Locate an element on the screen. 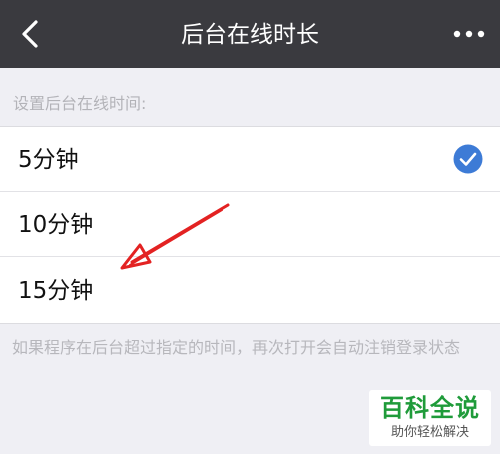  checkmark-icon is located at coordinates (468, 159).